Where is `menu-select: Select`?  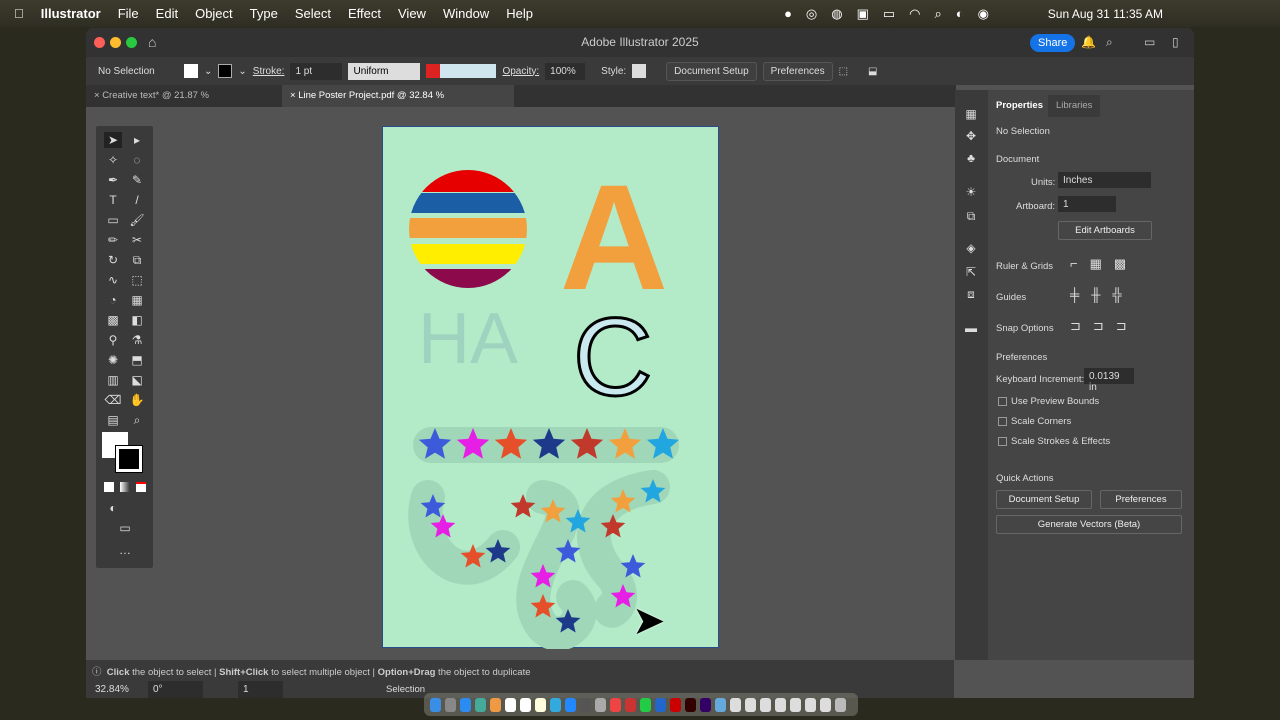 menu-select: Select is located at coordinates (313, 13).